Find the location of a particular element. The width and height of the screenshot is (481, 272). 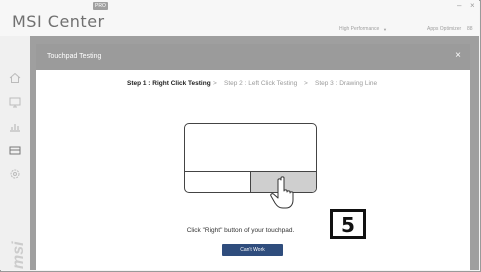

close-window-button: × is located at coordinates (472, 5).